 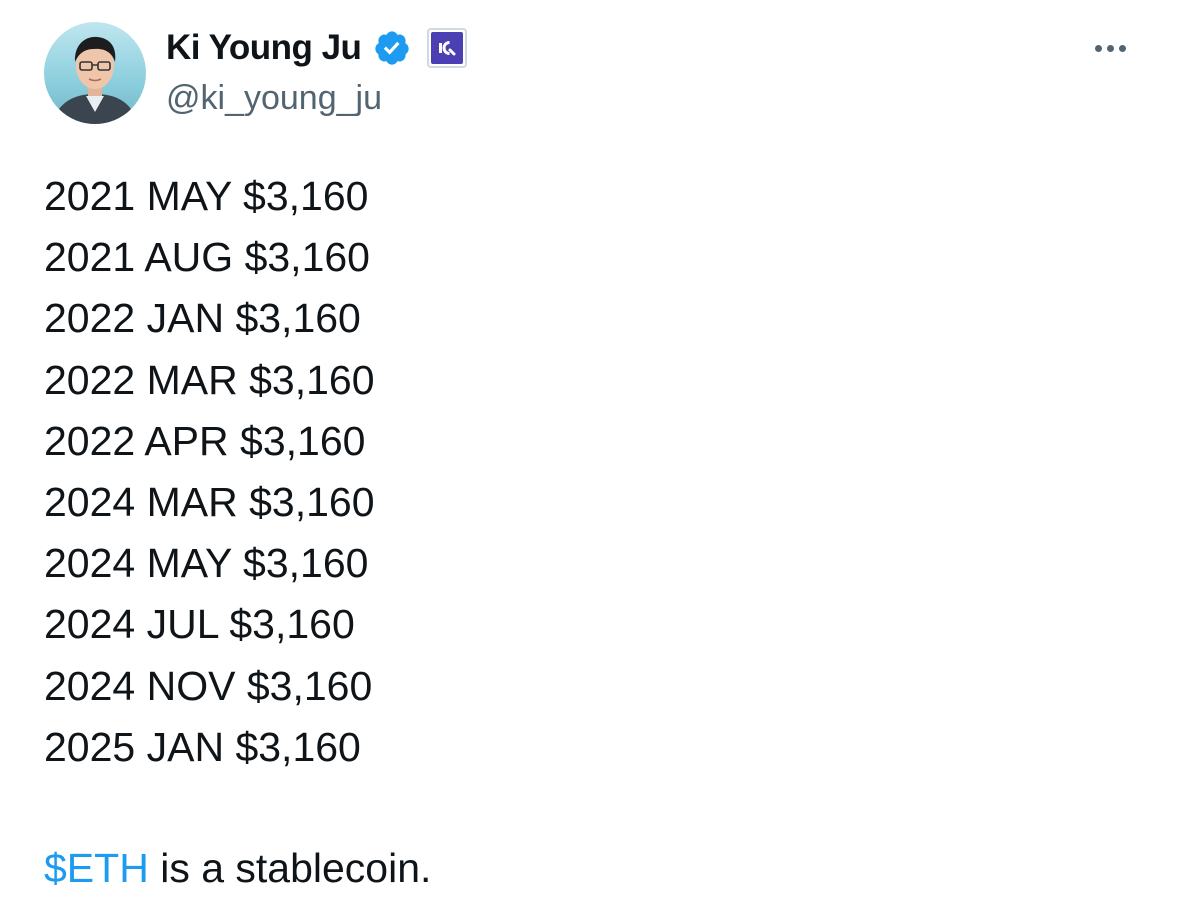 I want to click on price-line: 2021 AUG $3,160, so click(x=207, y=257).